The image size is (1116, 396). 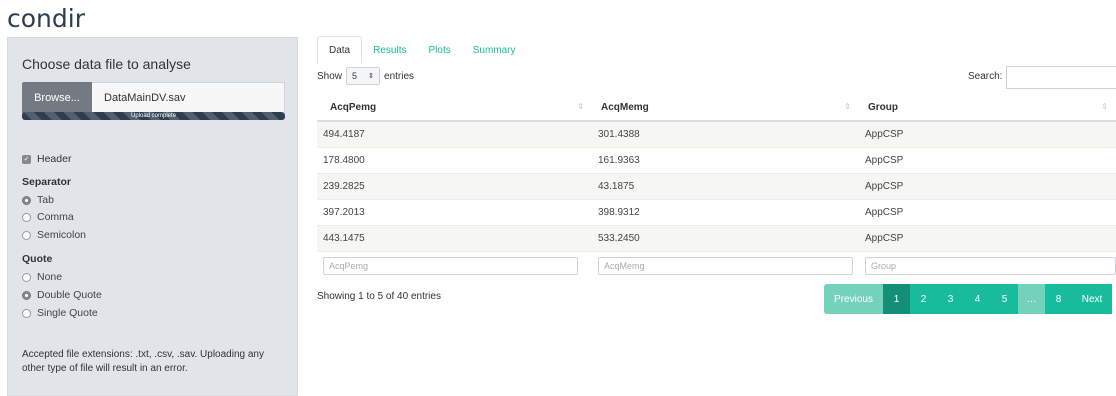 What do you see at coordinates (619, 134) in the screenshot?
I see `table-cell: 301.4388` at bounding box center [619, 134].